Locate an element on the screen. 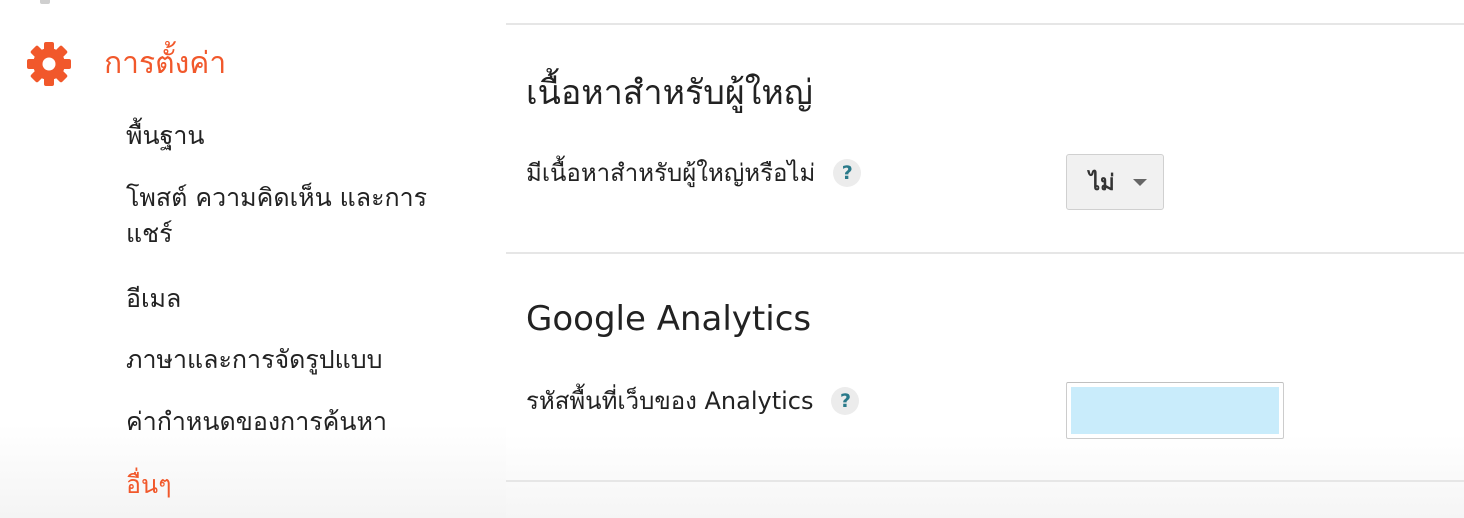 This screenshot has height=518, width=1464. analytics-id-field: รหัสพื้นที่เว็บของ Analytics ? is located at coordinates (693, 401).